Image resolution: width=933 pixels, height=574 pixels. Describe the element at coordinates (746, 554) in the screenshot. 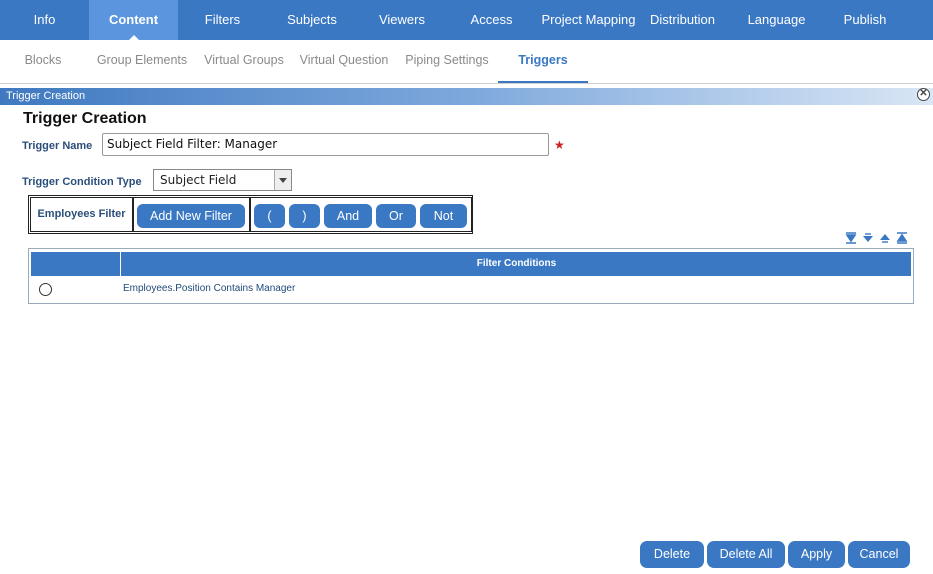

I see `delete-all-button: Delete All` at that location.